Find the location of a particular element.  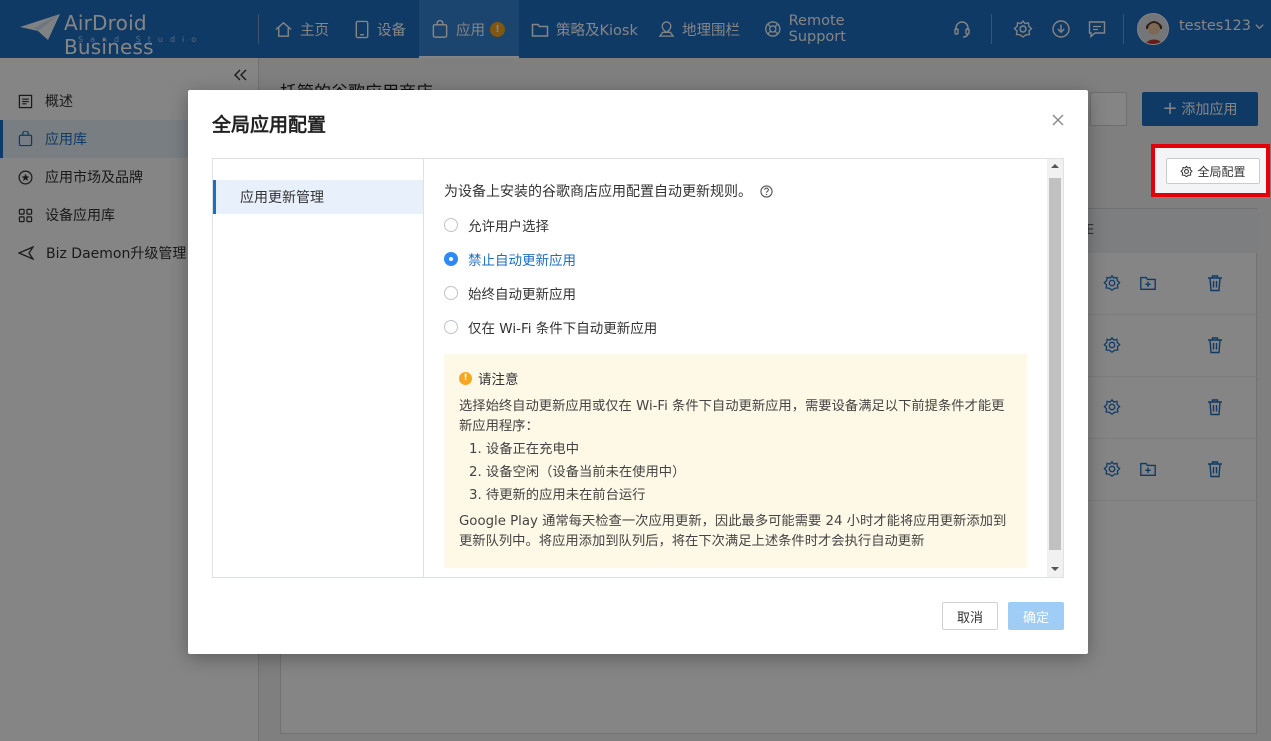

scroll-down-arrow-icon is located at coordinates (1055, 569).